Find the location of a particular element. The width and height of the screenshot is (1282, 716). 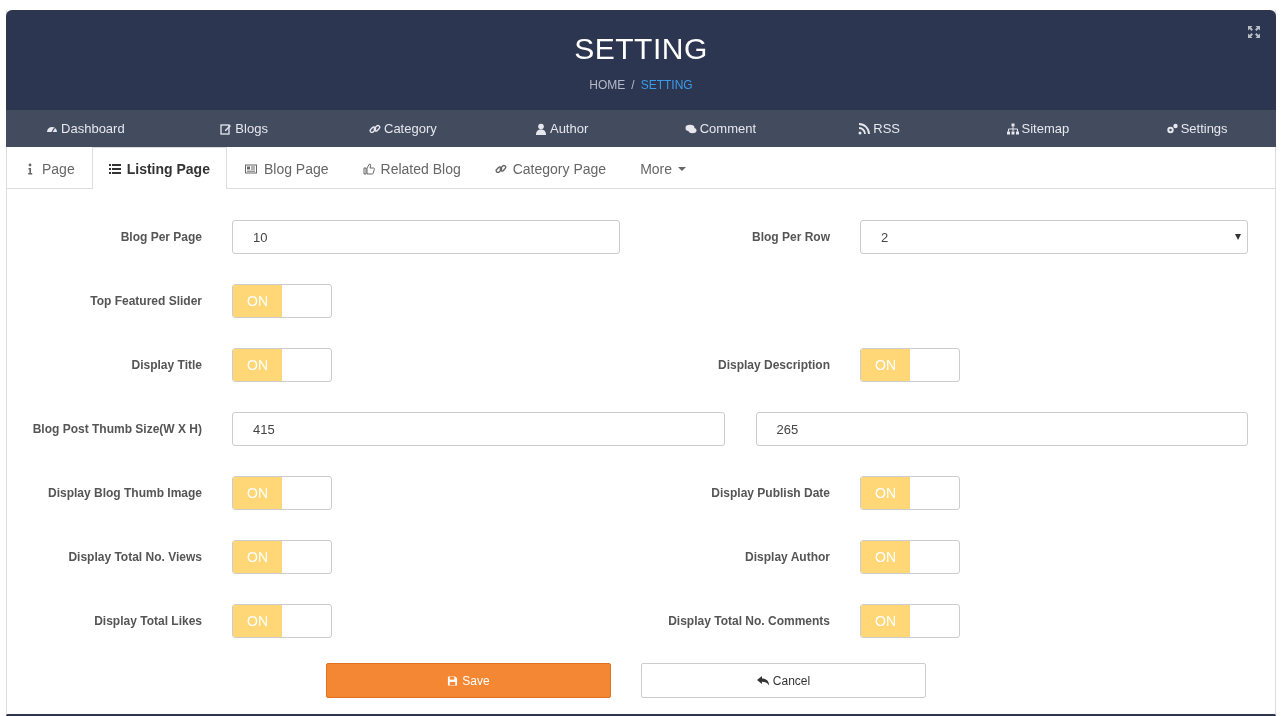

user-icon is located at coordinates (540, 128).